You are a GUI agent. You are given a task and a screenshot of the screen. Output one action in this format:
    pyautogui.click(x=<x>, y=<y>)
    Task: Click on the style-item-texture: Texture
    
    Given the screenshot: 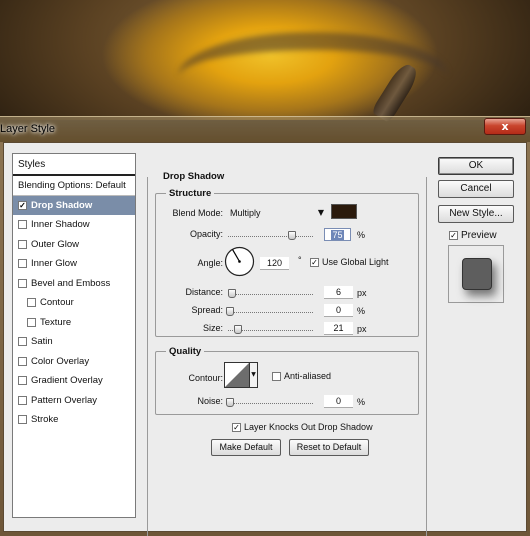 What is the action you would take?
    pyautogui.click(x=74, y=323)
    